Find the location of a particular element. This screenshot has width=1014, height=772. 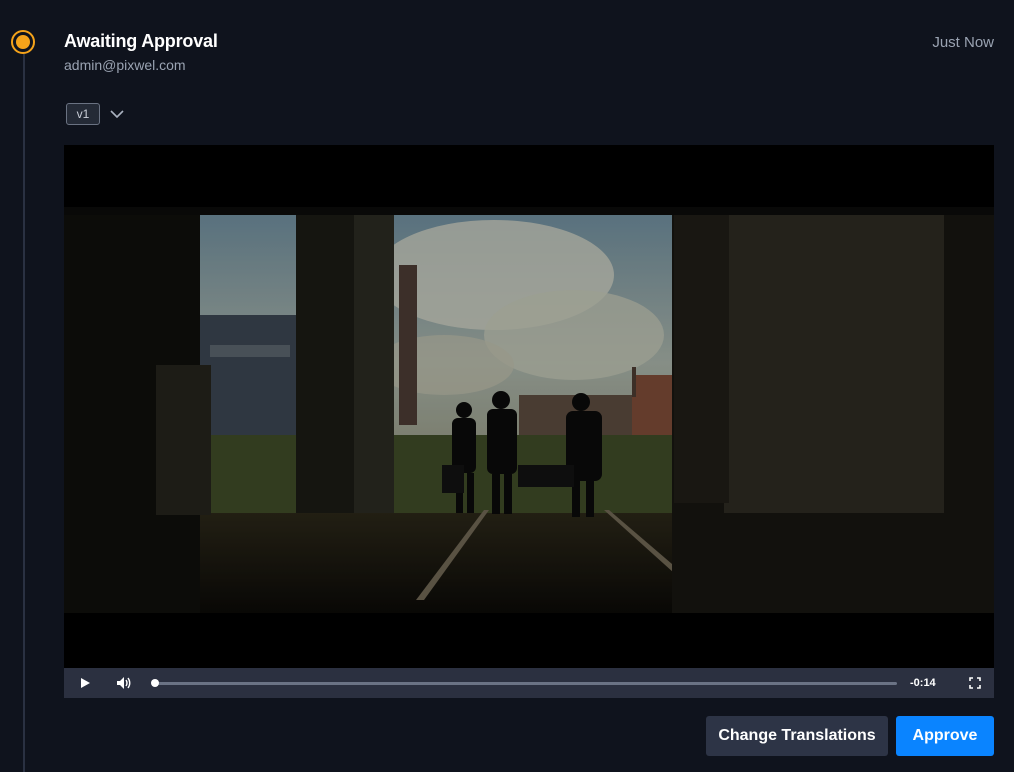

play-icon is located at coordinates (85, 683).